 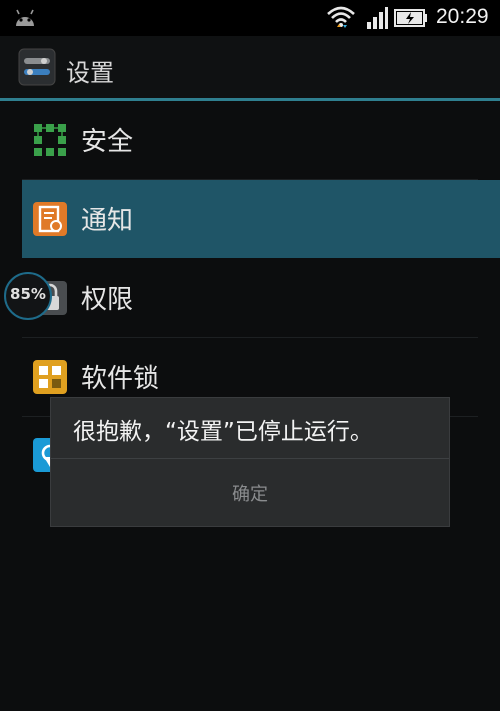 What do you see at coordinates (107, 221) in the screenshot?
I see `list-item-label: 通知` at bounding box center [107, 221].